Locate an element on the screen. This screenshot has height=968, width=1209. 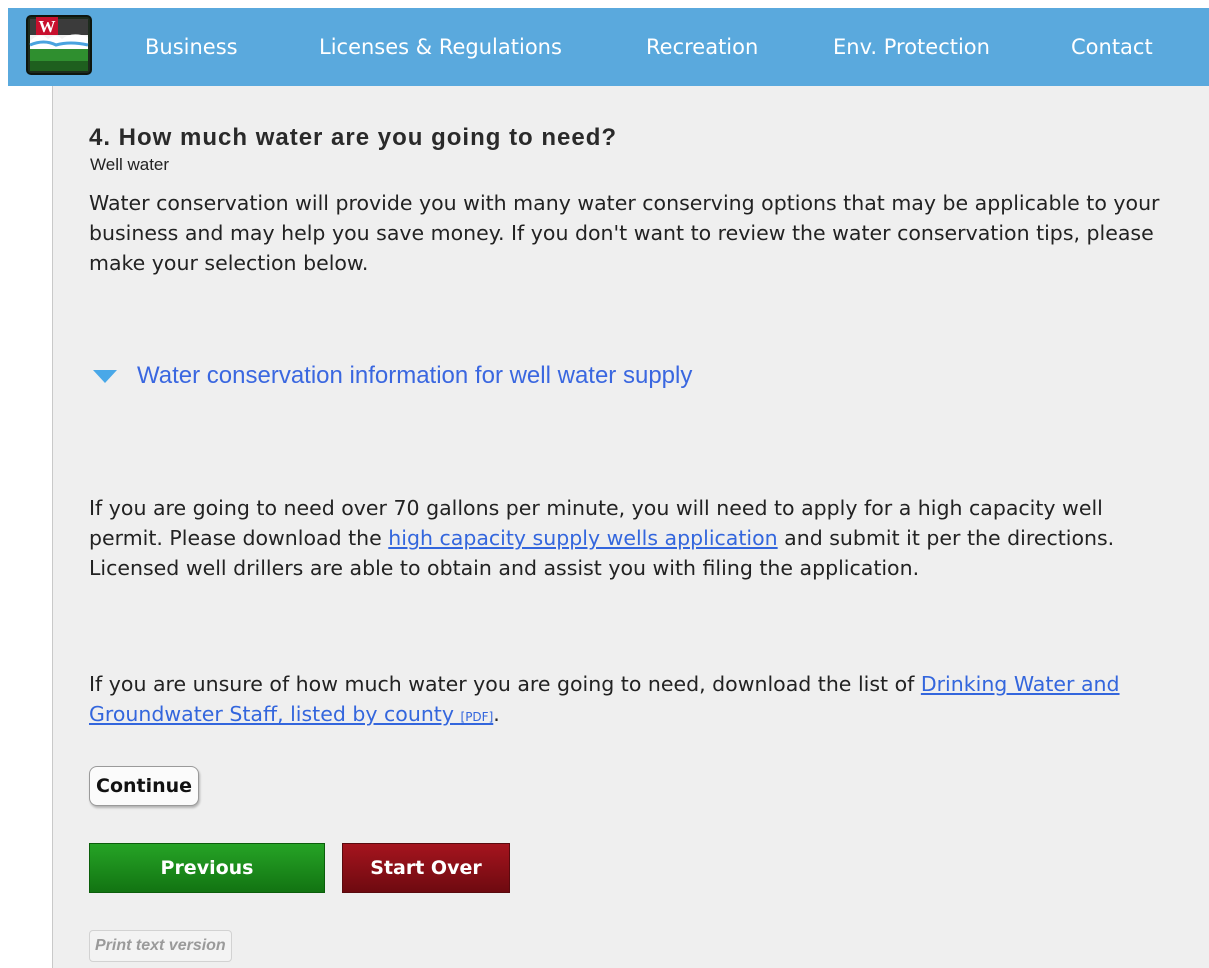
dnr-water-logo-icon: W is located at coordinates (59, 45).